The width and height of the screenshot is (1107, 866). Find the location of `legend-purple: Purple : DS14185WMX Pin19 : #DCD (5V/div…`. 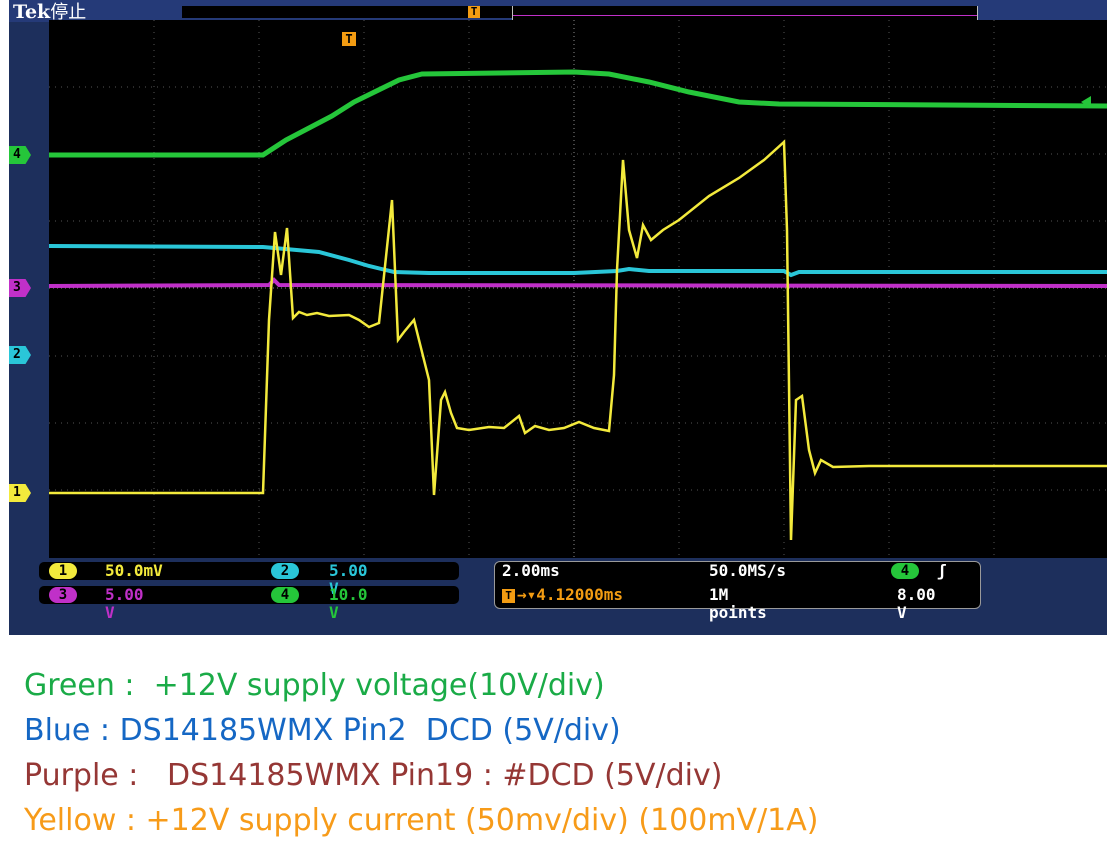

legend-purple: Purple : DS14185WMX Pin19 : #DCD (5V/div… is located at coordinates (373, 775).